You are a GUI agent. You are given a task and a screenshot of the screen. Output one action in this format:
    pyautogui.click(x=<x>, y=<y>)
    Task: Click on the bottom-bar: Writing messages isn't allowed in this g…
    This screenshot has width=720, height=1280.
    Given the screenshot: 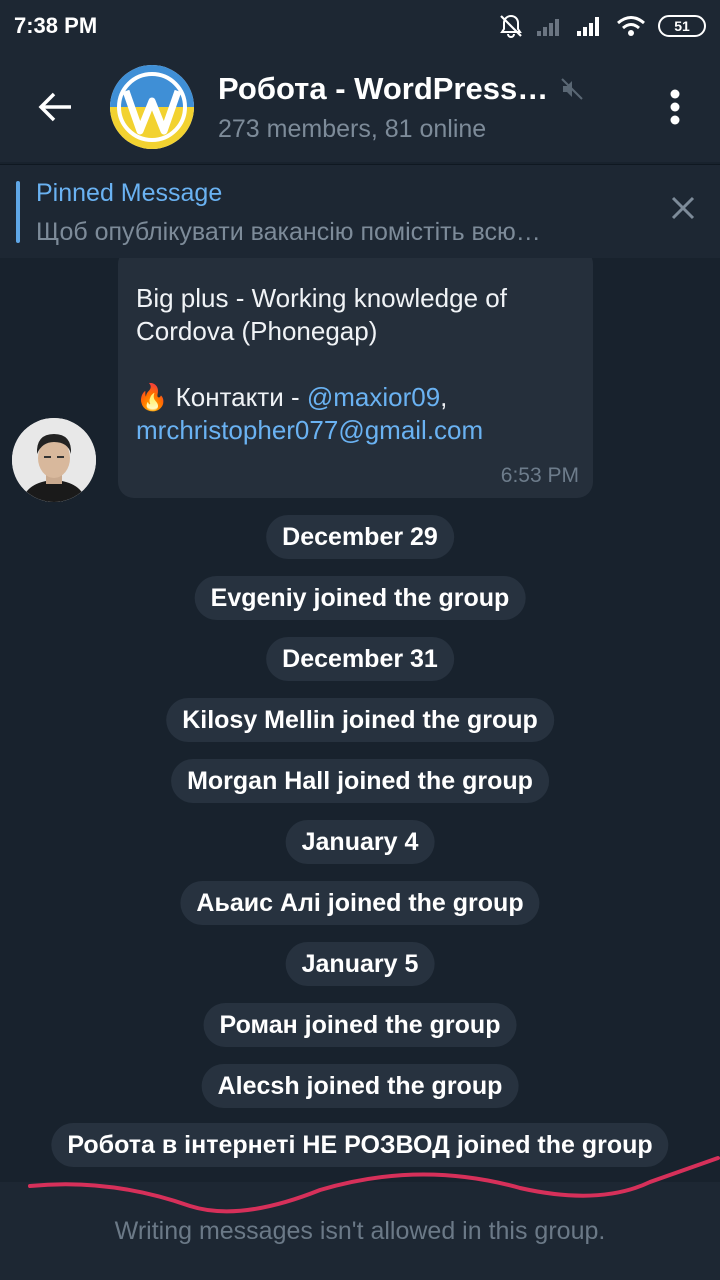 What is the action you would take?
    pyautogui.click(x=360, y=1231)
    